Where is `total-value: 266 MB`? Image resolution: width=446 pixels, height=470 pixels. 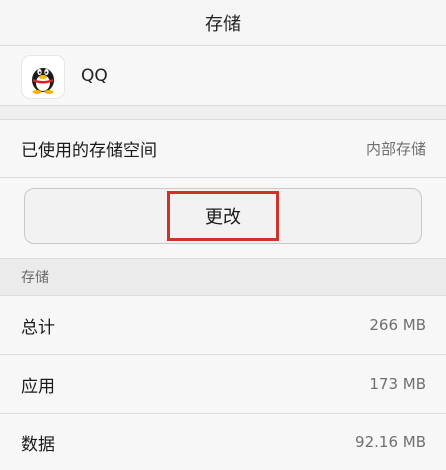
total-value: 266 MB is located at coordinates (397, 325).